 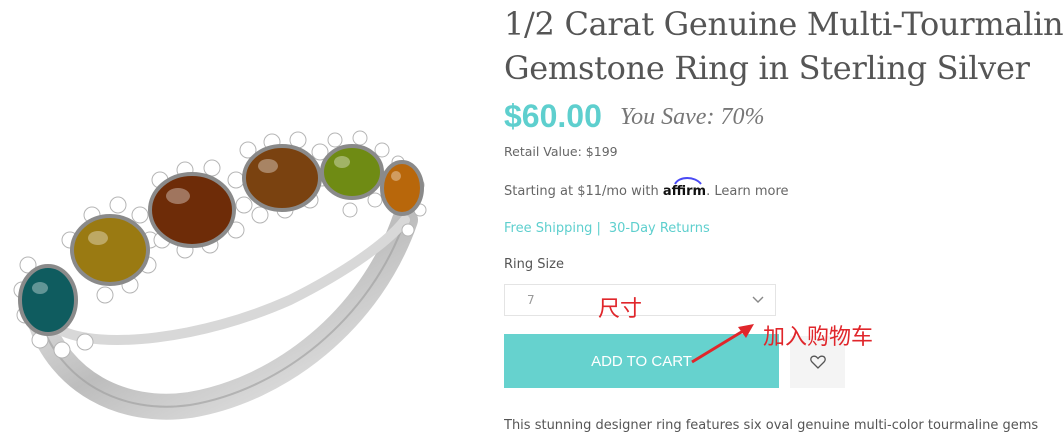 What do you see at coordinates (817, 362) in the screenshot?
I see `heart-icon` at bounding box center [817, 362].